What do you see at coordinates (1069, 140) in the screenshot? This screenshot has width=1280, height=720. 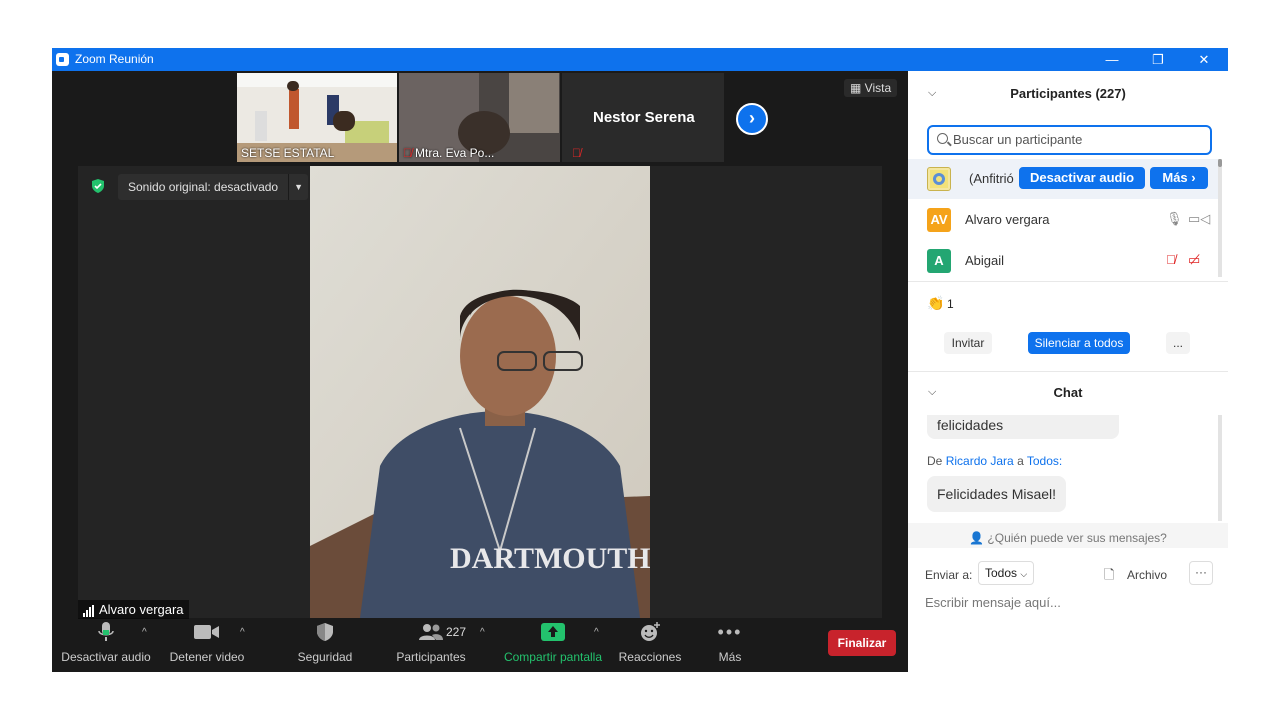 I see `participant-search-input: Buscar un participante` at bounding box center [1069, 140].